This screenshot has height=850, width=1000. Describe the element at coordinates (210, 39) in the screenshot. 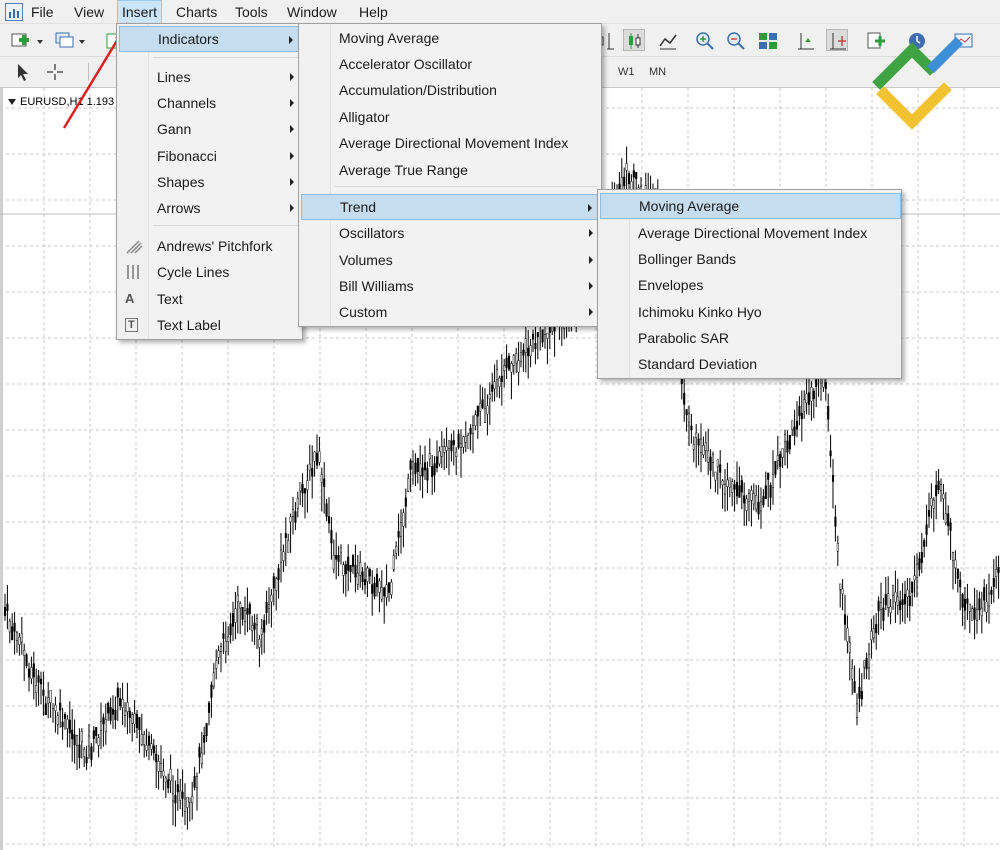

I see `insert-item-indicators: Indicators` at that location.